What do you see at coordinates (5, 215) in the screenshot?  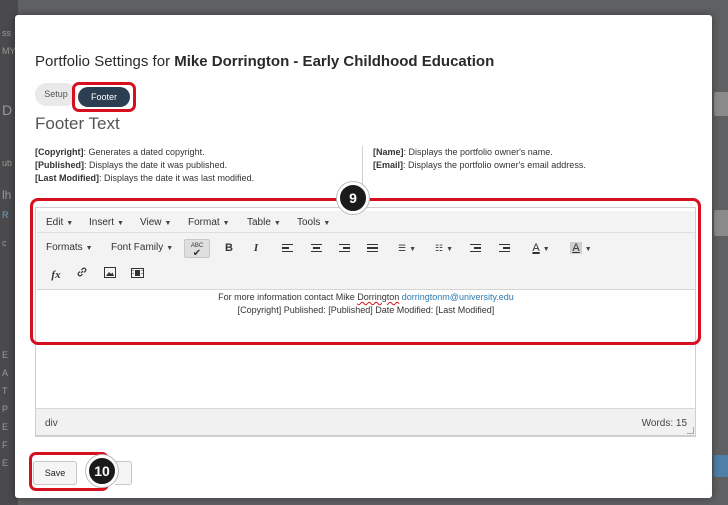 I see `background-text-fragment: R` at bounding box center [5, 215].